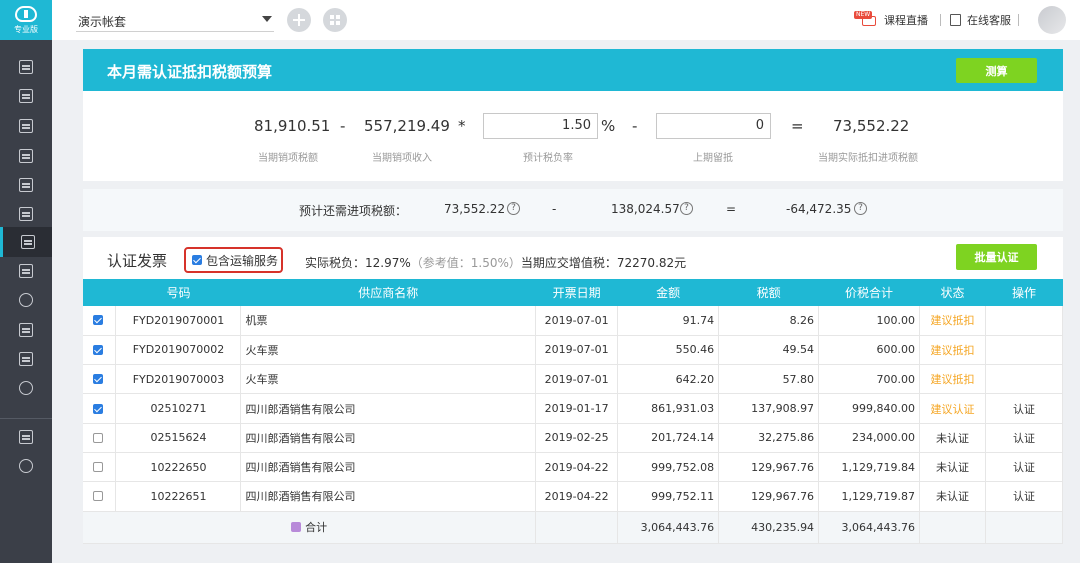 The image size is (1080, 563). What do you see at coordinates (388, 292) in the screenshot?
I see `column-supplier: 供应商名称` at bounding box center [388, 292].